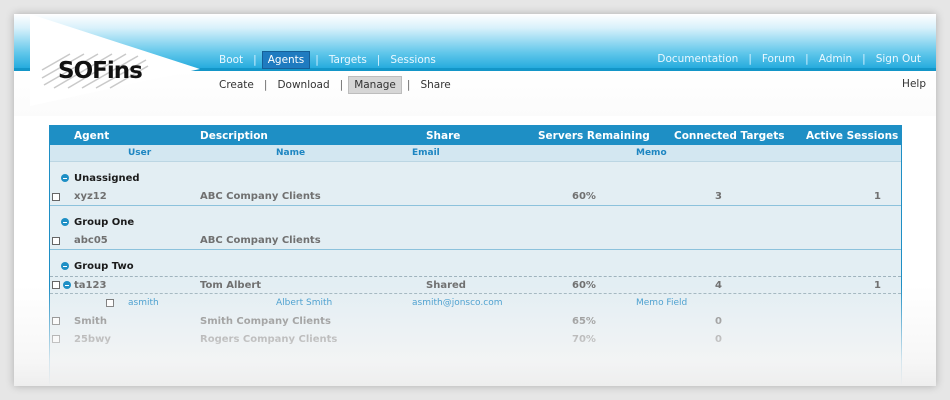  What do you see at coordinates (475, 222) in the screenshot?
I see `group-row-group-one: Group One` at bounding box center [475, 222].